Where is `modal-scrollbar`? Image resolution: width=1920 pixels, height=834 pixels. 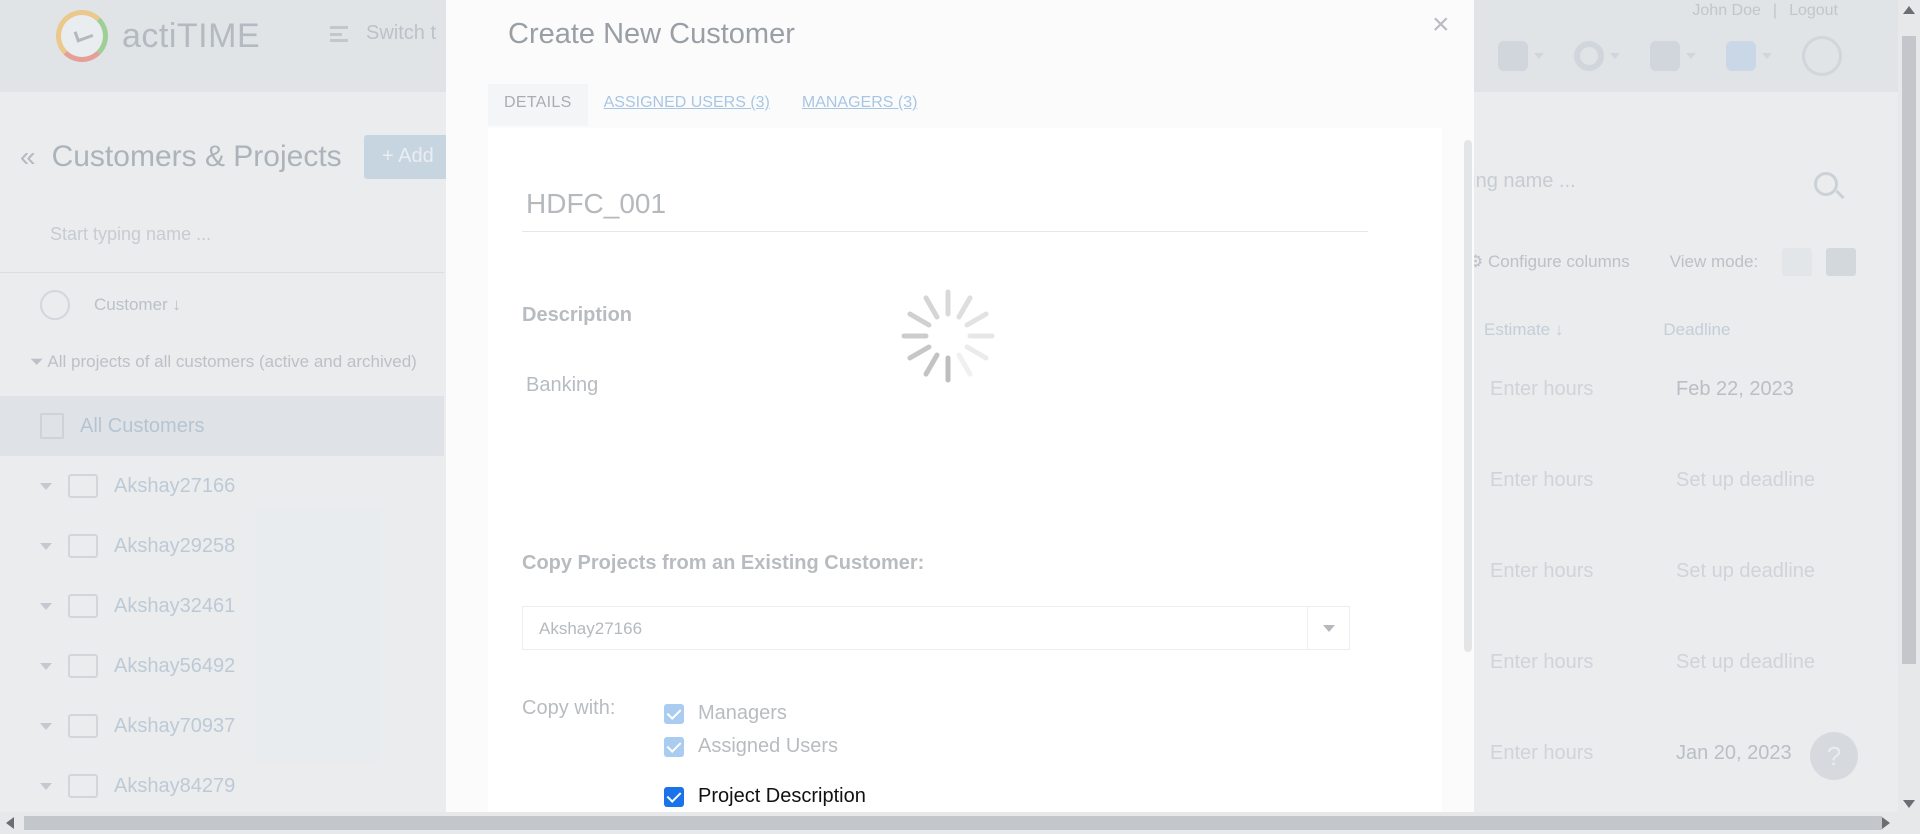
modal-scrollbar is located at coordinates (1468, 396).